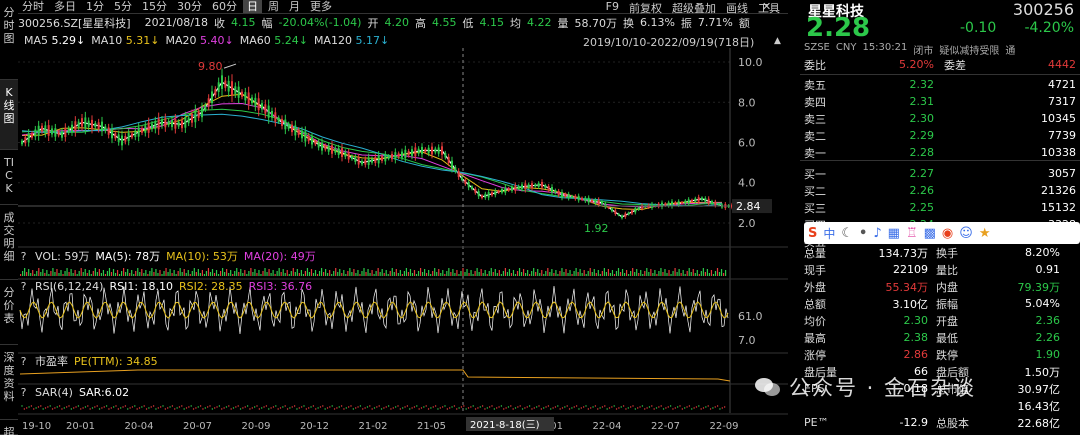 This screenshot has height=435, width=1080. What do you see at coordinates (940, 190) in the screenshot?
I see `bid-row-6: 买二 2.26 21326` at bounding box center [940, 190].